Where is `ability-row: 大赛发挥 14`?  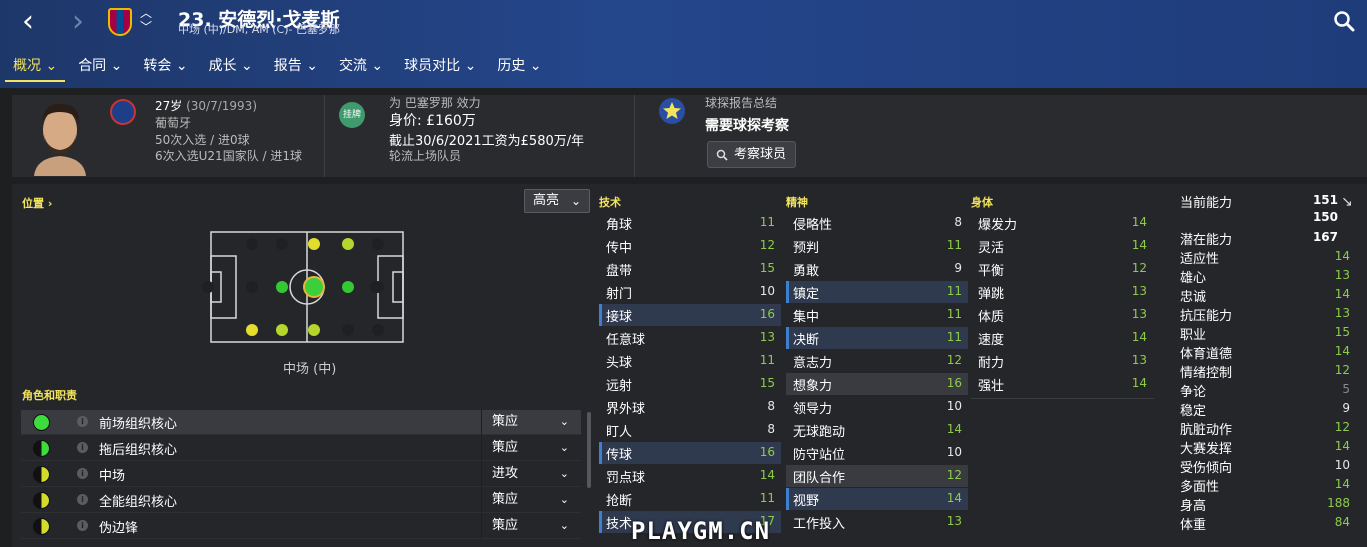 ability-row: 大赛发挥 14 is located at coordinates (1265, 447).